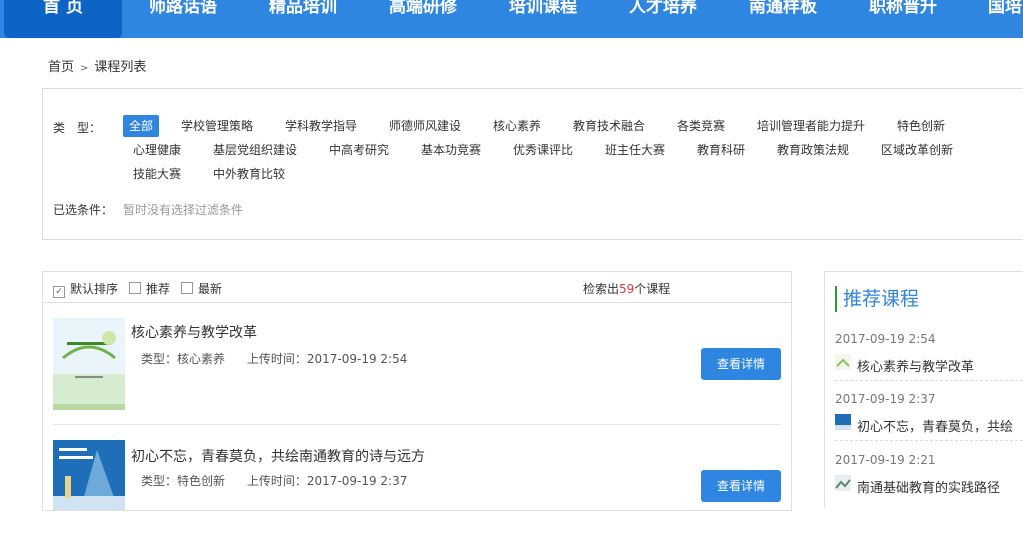 Image resolution: width=1023 pixels, height=546 pixels. I want to click on recommended-name: 南通基础教育的实践路径, so click(929, 488).